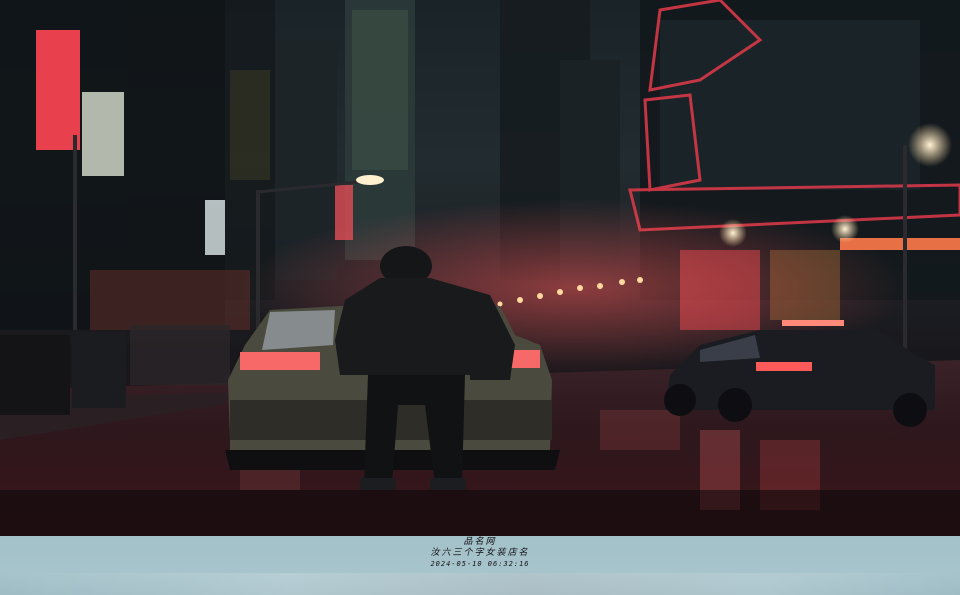  I want to click on caption-slogan: 汝六三个字女装店名, so click(480, 553).